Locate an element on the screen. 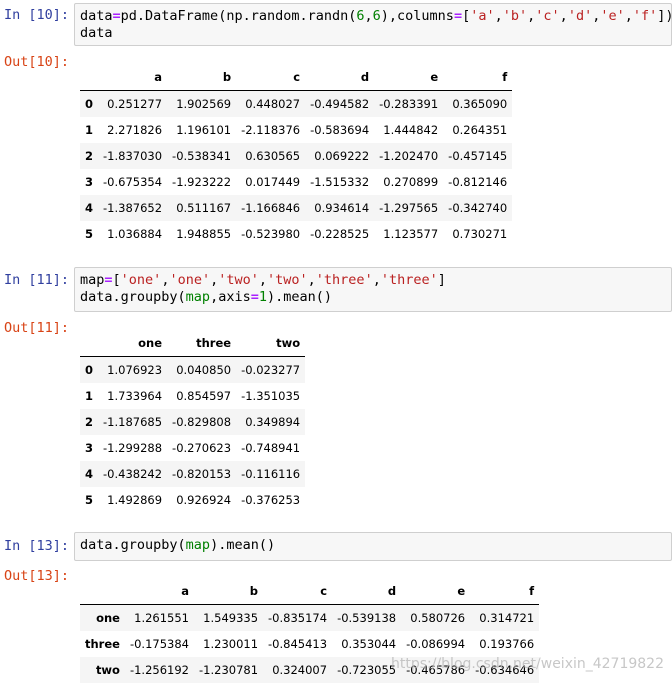  table-cell: 0.448027 is located at coordinates (273, 104).